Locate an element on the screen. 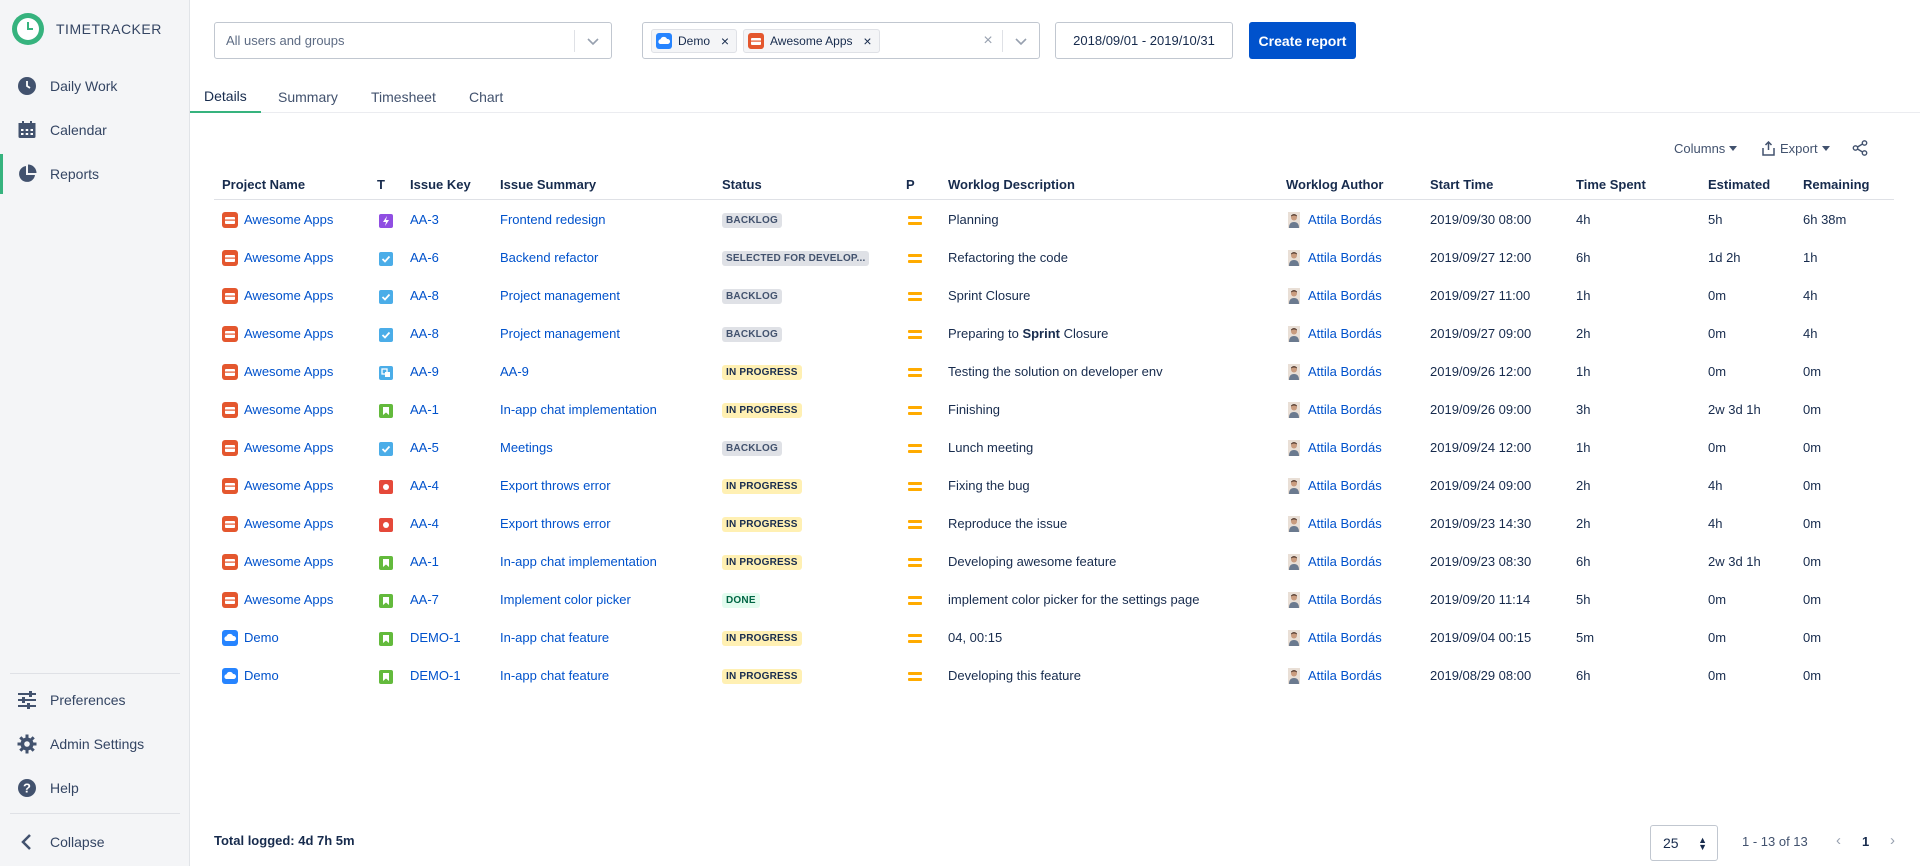 The width and height of the screenshot is (1920, 866). chevron-left-icon: ‹ is located at coordinates (1838, 840).